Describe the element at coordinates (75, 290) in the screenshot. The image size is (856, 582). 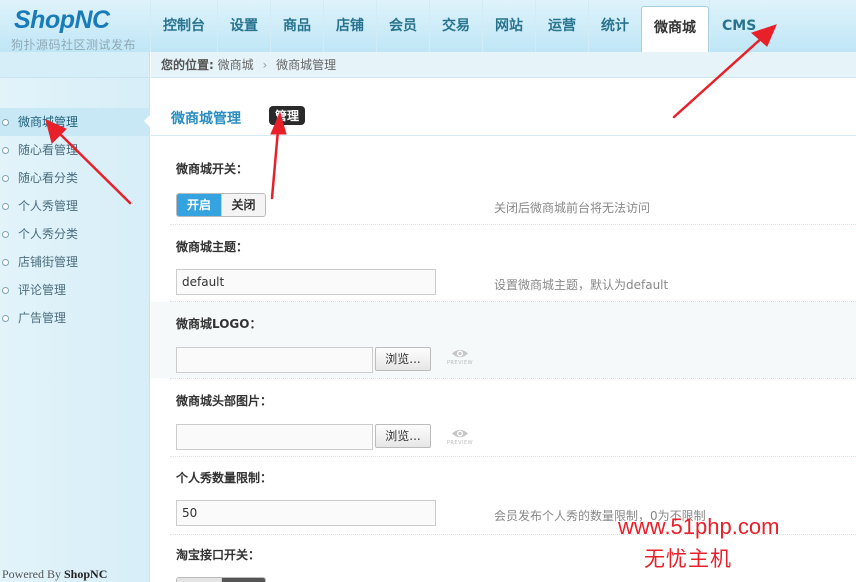
I see `sidebar-item-comments: 评论管理` at that location.